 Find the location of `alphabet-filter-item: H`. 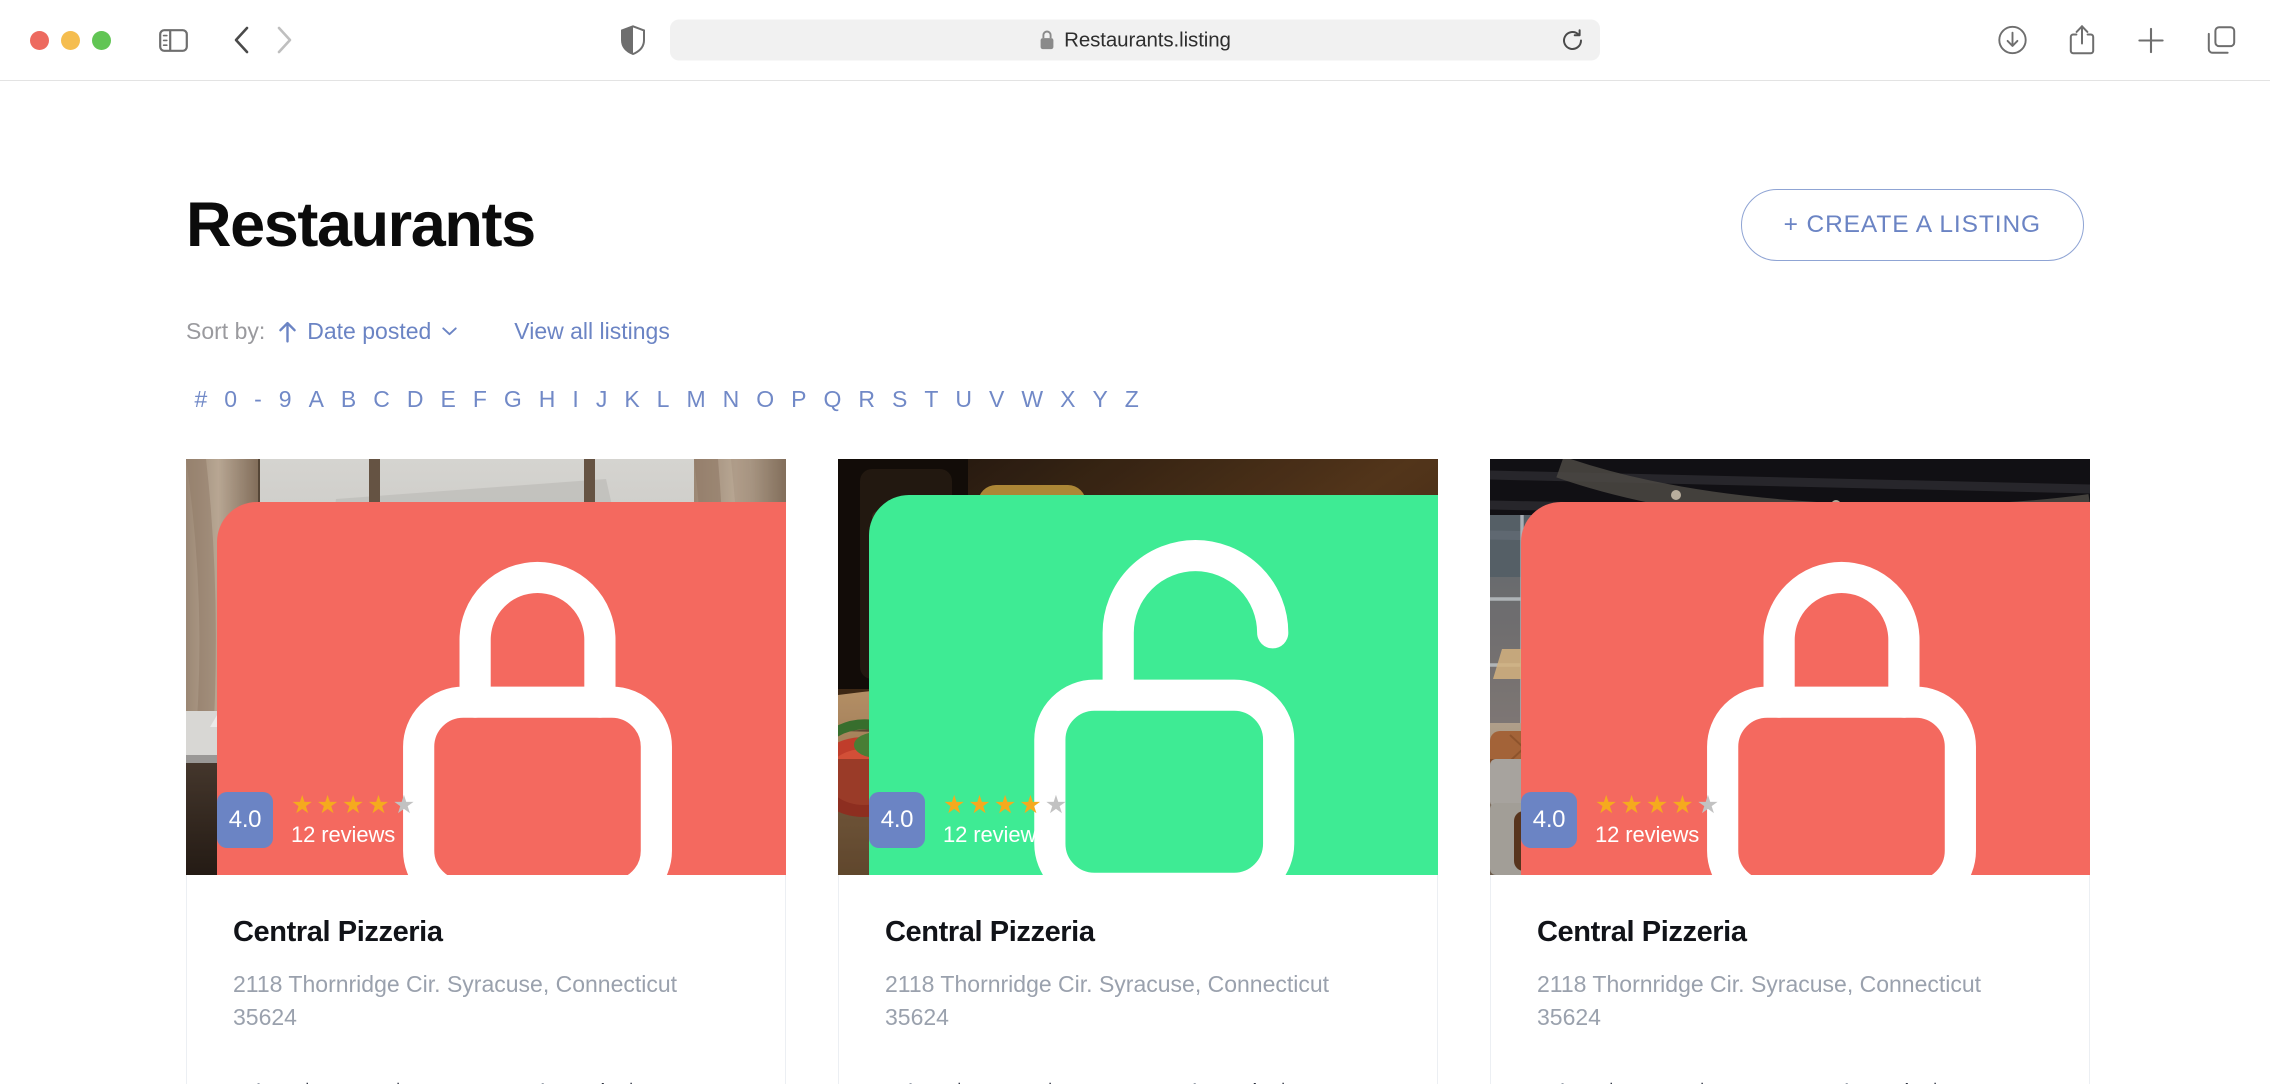

alphabet-filter-item: H is located at coordinates (547, 399).